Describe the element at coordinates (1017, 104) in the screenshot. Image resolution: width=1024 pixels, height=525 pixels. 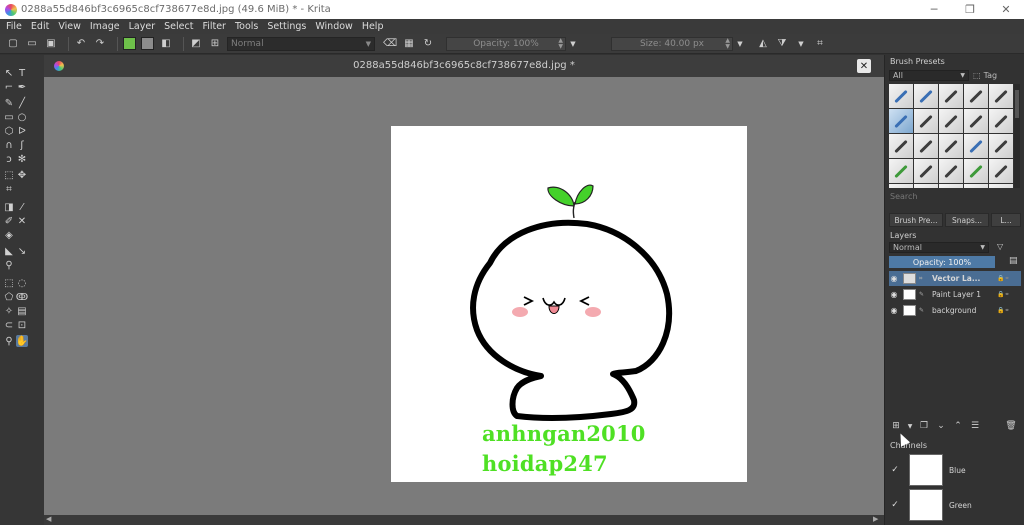
I see `scroll-thumb` at that location.